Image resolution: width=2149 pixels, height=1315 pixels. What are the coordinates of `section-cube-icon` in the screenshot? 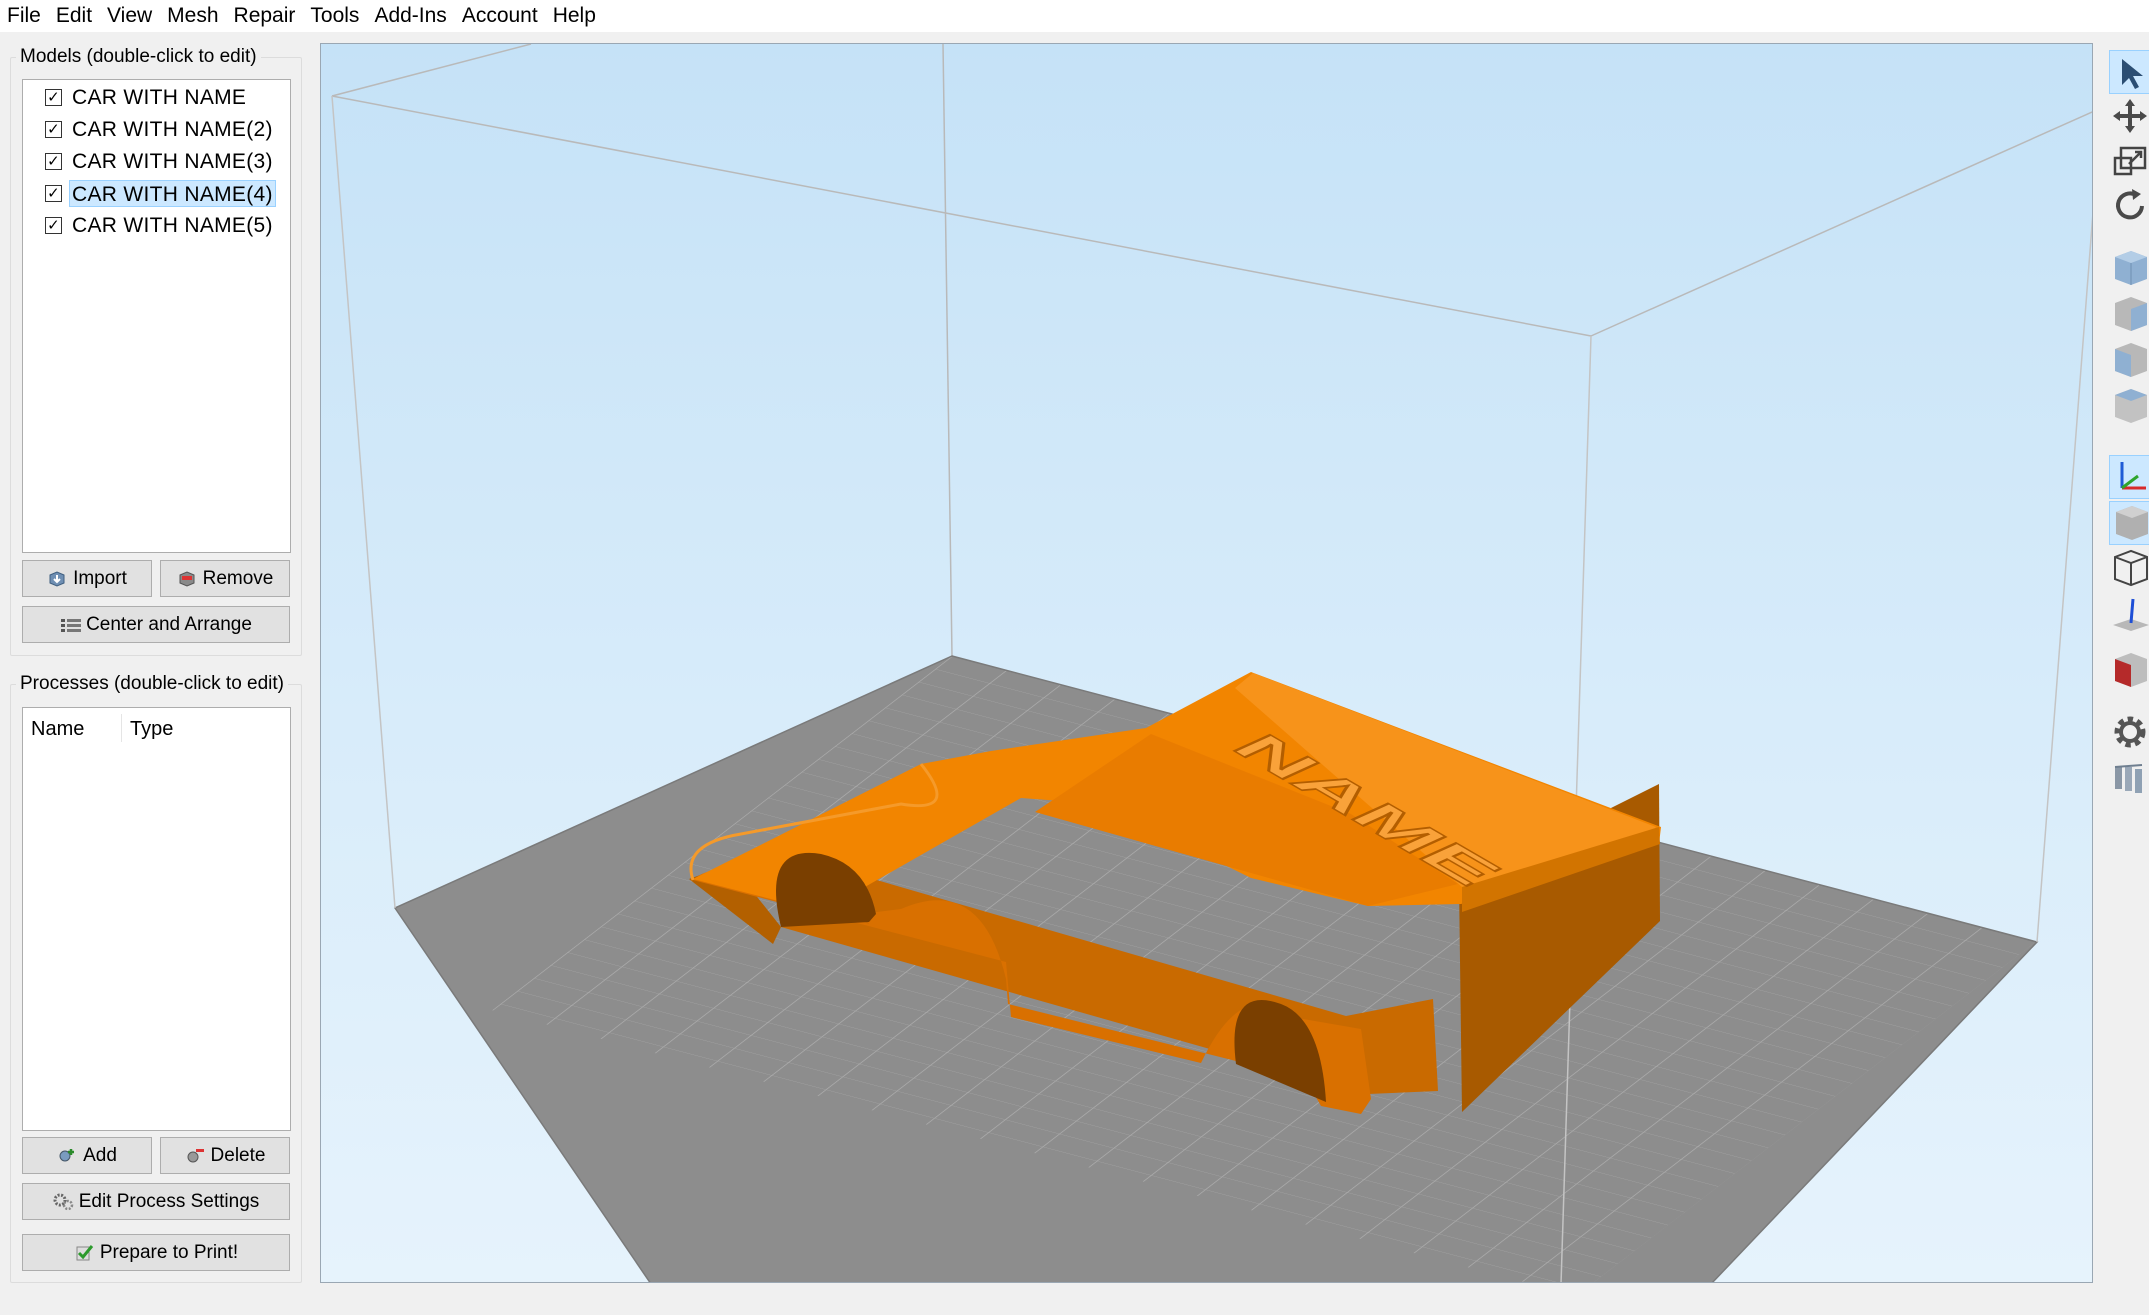 It's located at (2129, 674).